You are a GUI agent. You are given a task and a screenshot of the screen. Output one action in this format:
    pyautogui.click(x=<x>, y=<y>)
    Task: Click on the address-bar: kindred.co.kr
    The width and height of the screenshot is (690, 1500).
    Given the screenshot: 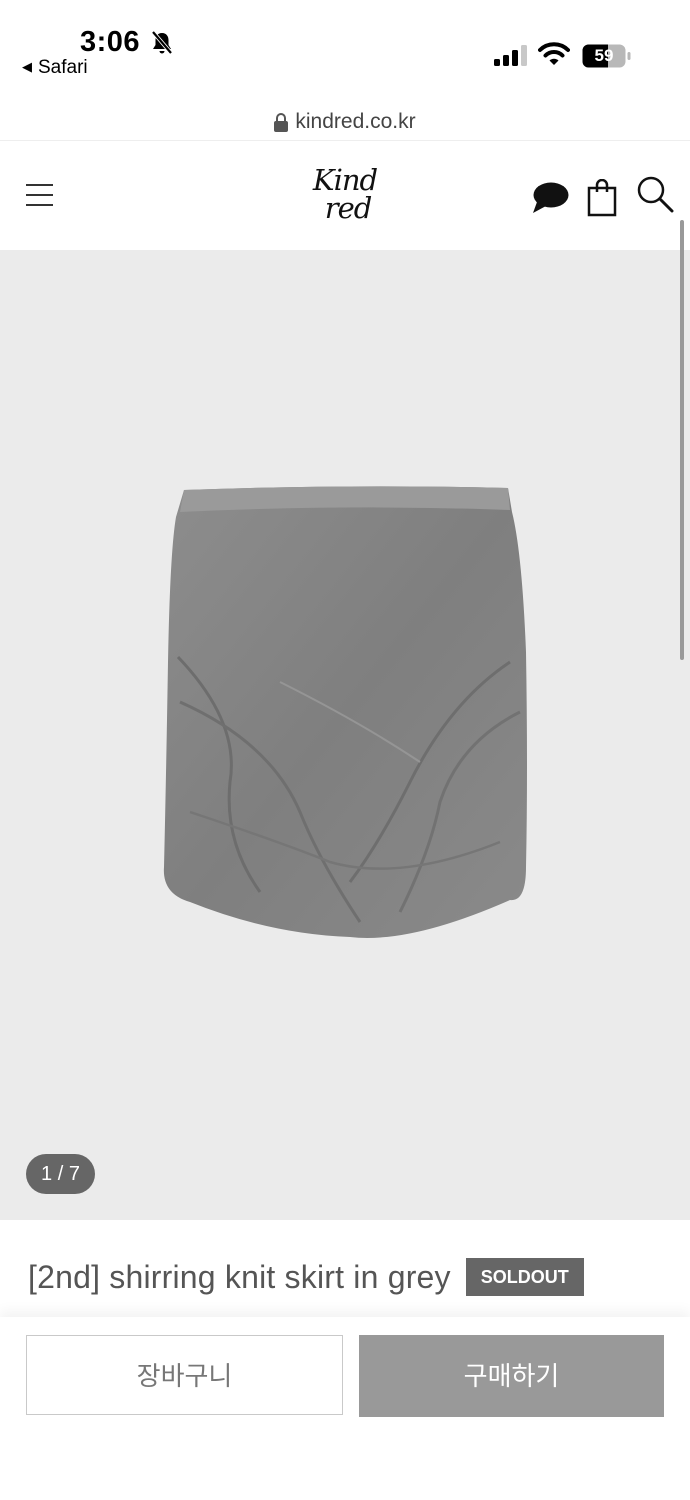 What is the action you would take?
    pyautogui.click(x=345, y=120)
    